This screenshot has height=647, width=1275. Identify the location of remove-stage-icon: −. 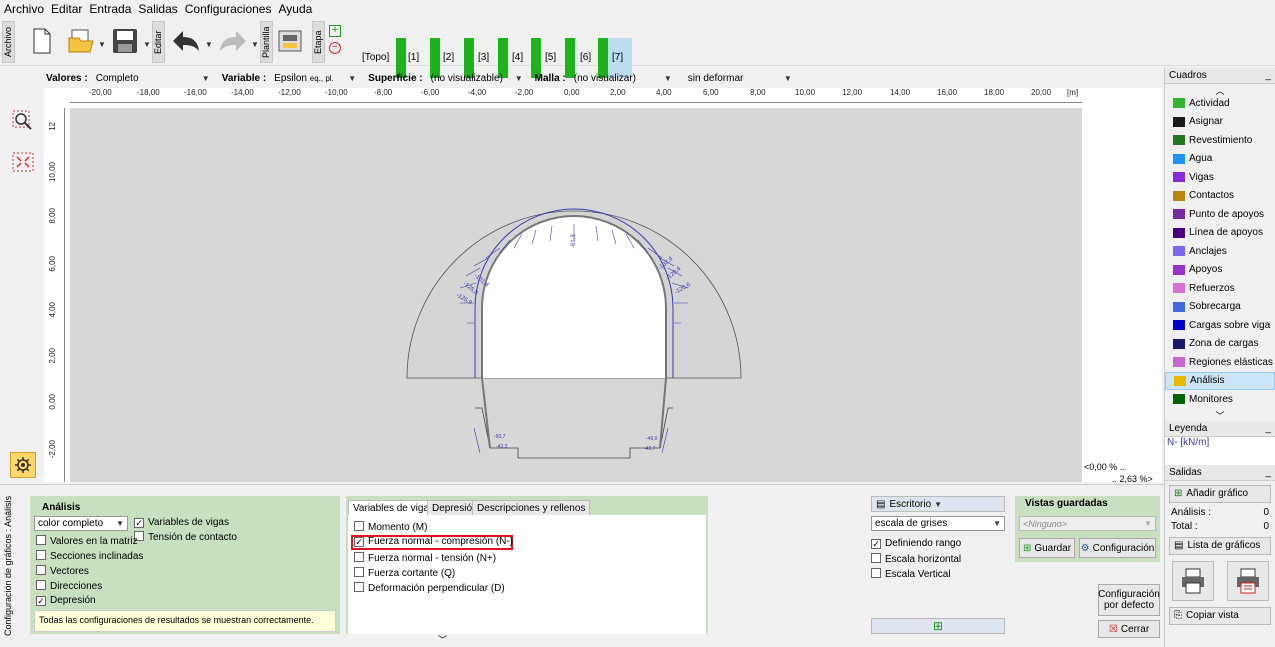
(335, 48).